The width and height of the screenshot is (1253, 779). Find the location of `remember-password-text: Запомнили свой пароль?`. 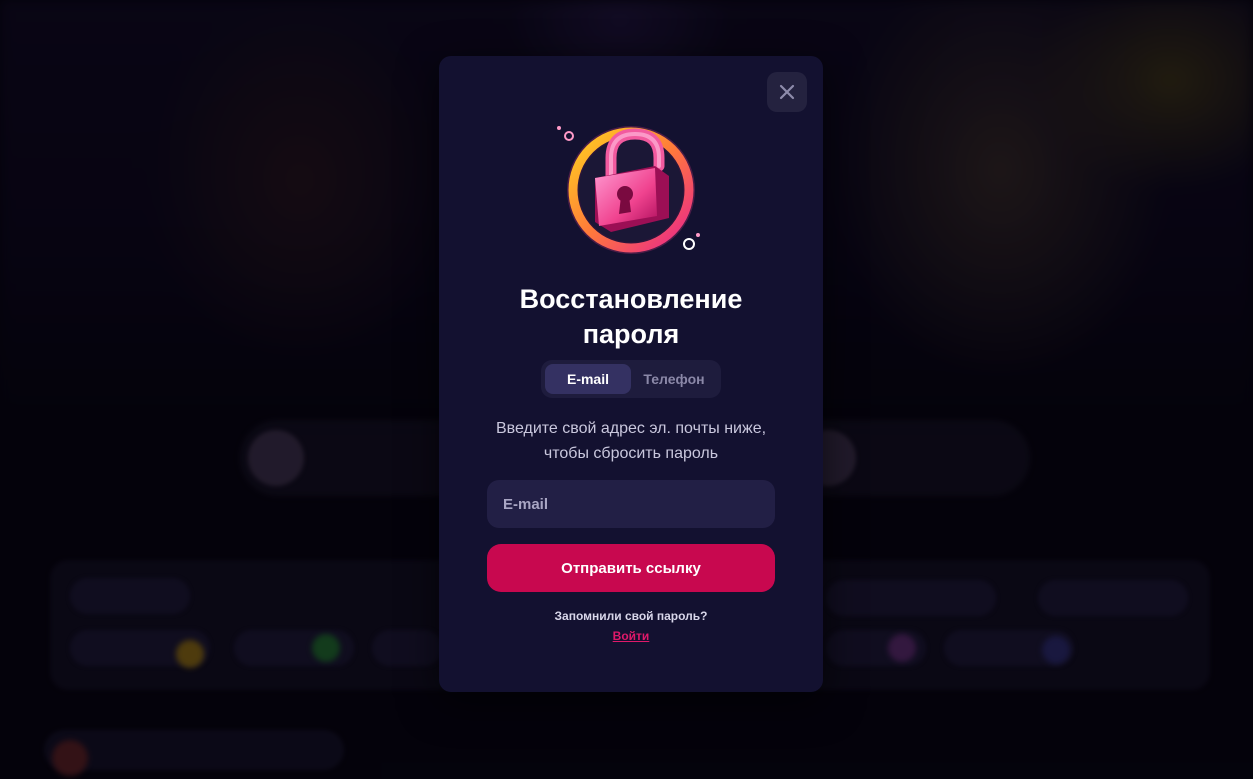

remember-password-text: Запомнили свой пароль? is located at coordinates (631, 616).